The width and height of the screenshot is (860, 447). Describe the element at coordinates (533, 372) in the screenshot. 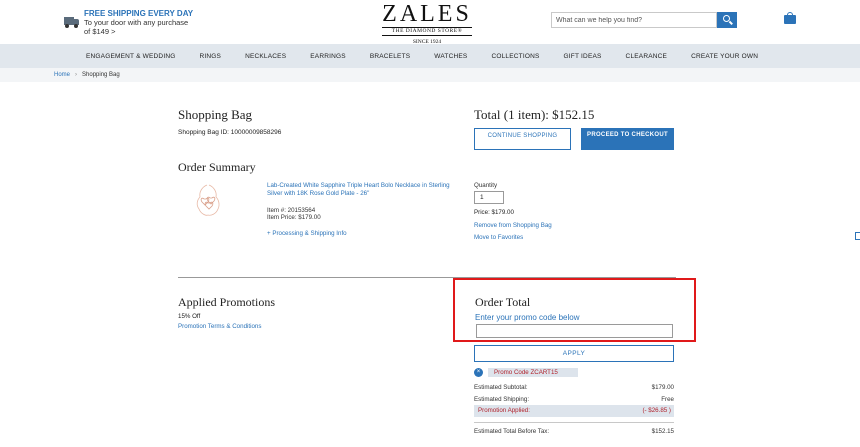

I see `promo-code-tag: Promo Code ZCART15` at that location.